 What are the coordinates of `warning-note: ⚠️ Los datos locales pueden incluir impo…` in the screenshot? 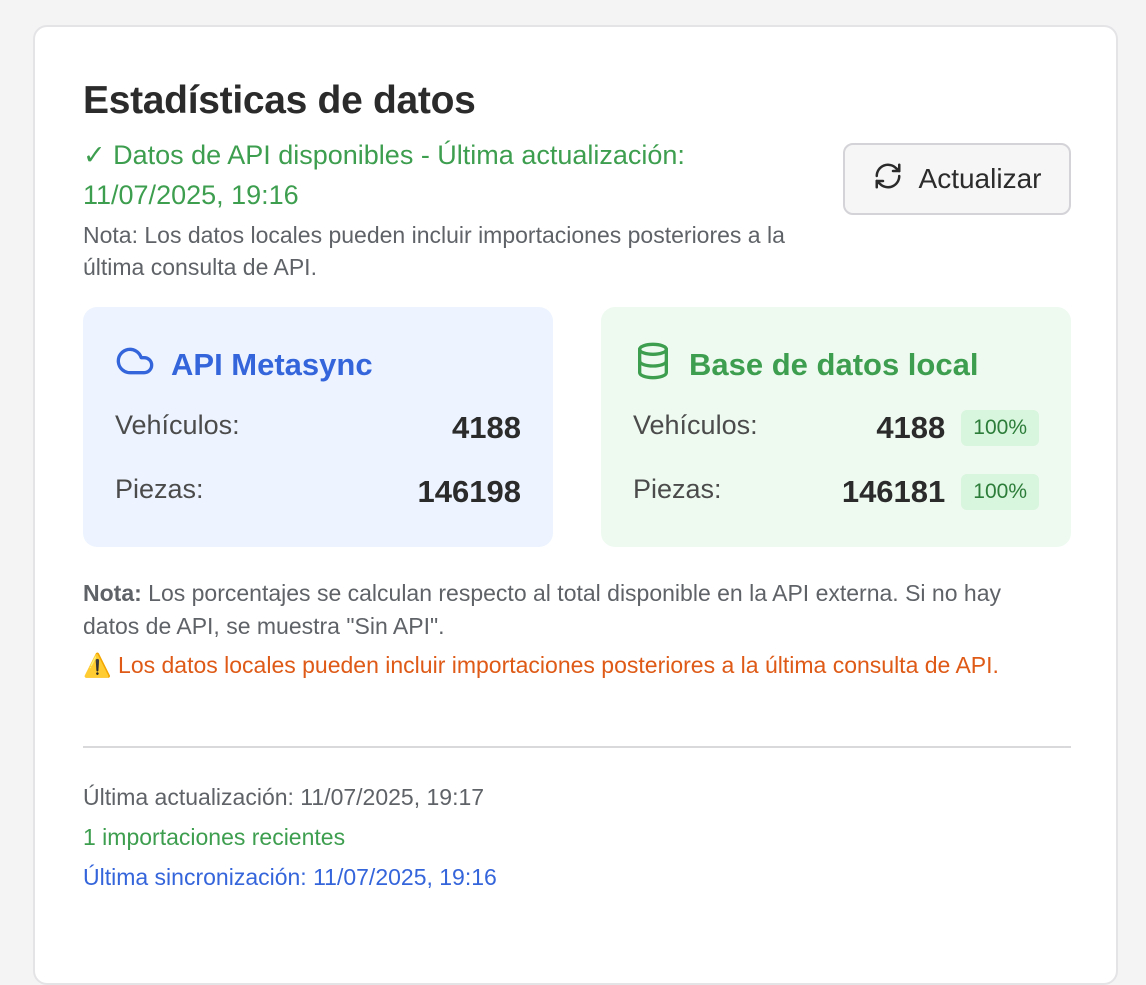 It's located at (573, 665).